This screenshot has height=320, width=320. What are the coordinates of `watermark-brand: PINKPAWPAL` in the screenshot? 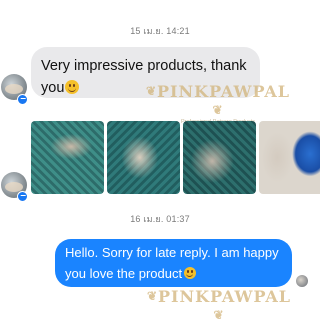 It's located at (225, 296).